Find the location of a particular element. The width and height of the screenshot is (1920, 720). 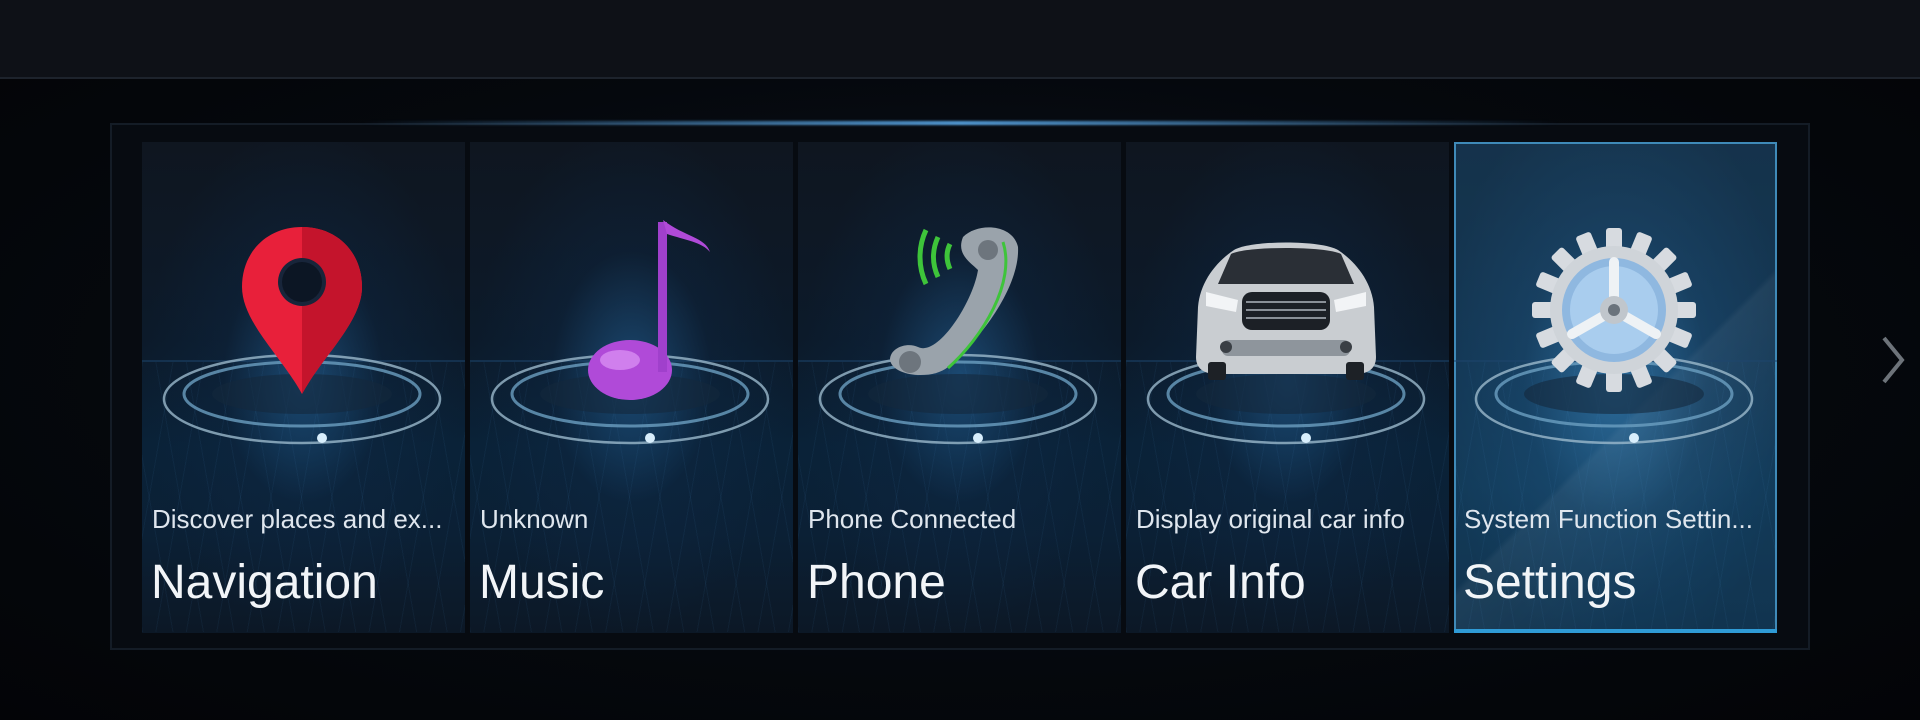

frame-highlight is located at coordinates (960, 123).